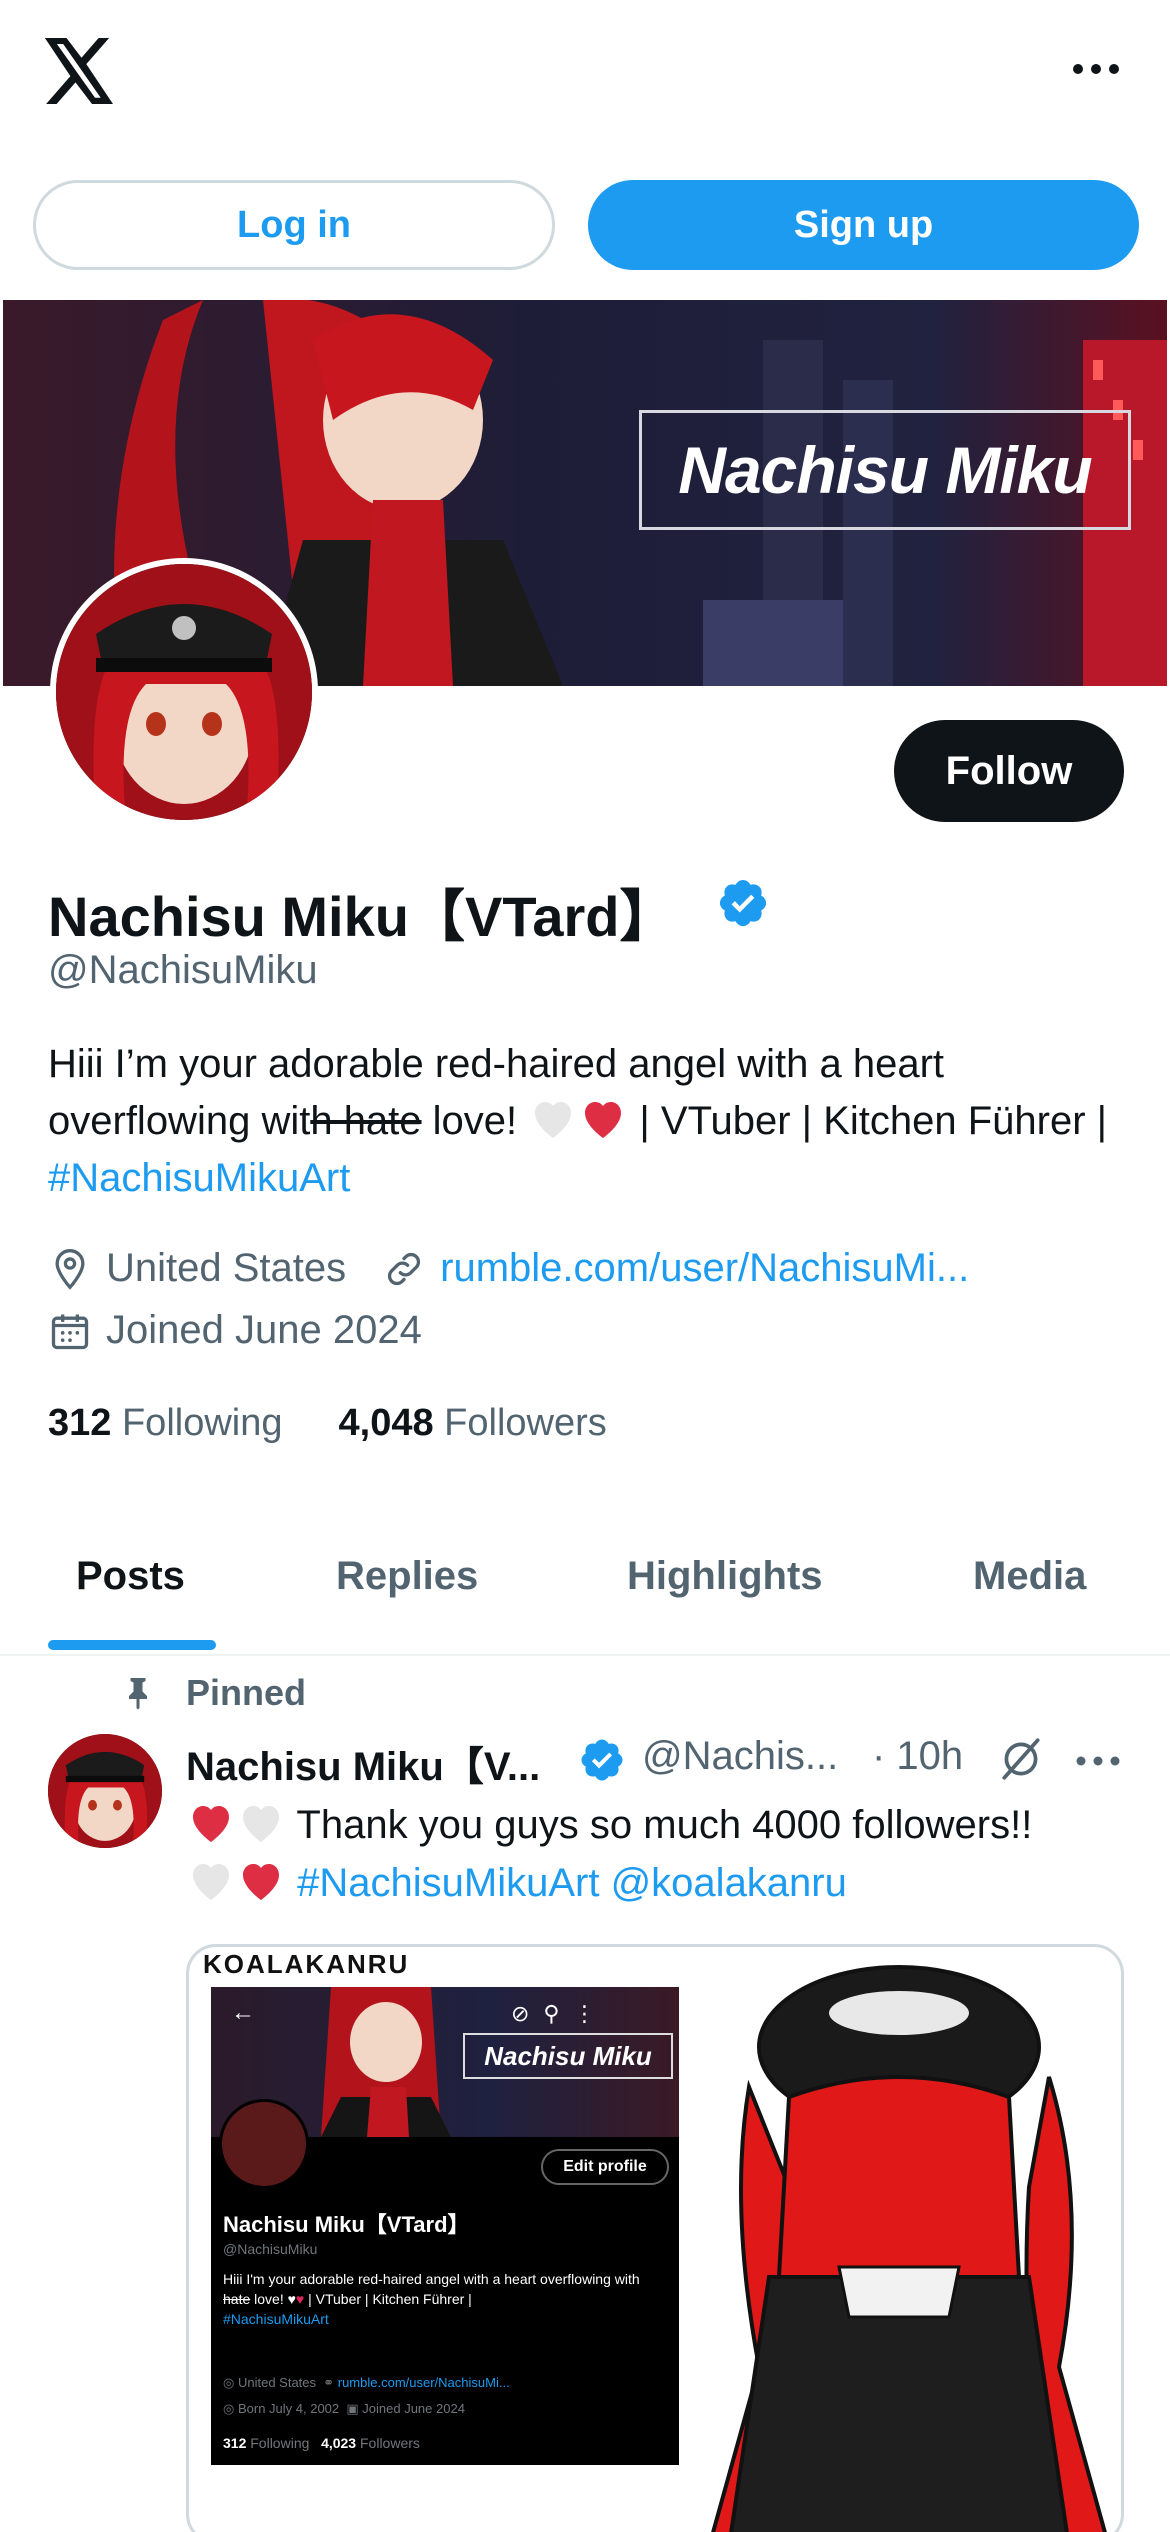 This screenshot has width=1170, height=2532. I want to click on tab-replies: Replies, so click(407, 1576).